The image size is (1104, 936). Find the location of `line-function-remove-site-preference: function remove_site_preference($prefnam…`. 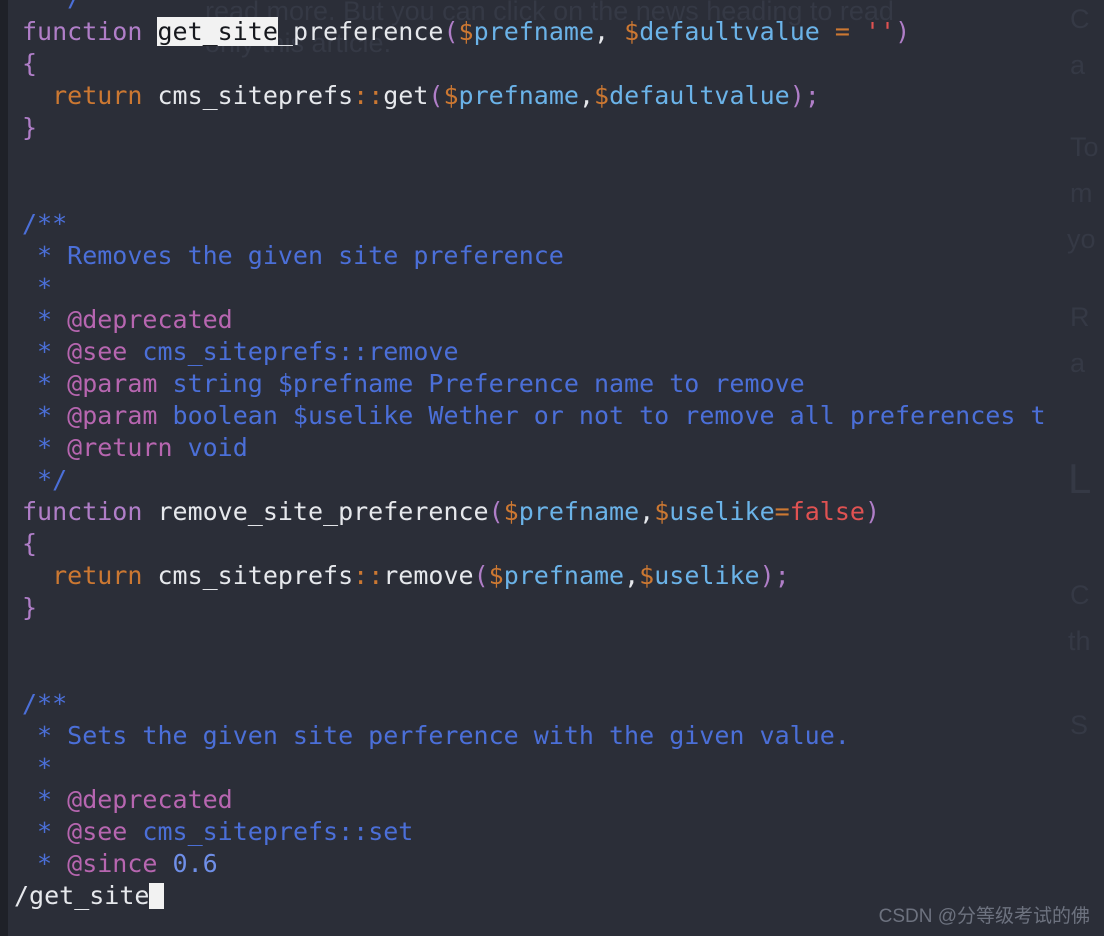

line-function-remove-site-preference: function remove_site_preference($prefnam… is located at coordinates (451, 512).